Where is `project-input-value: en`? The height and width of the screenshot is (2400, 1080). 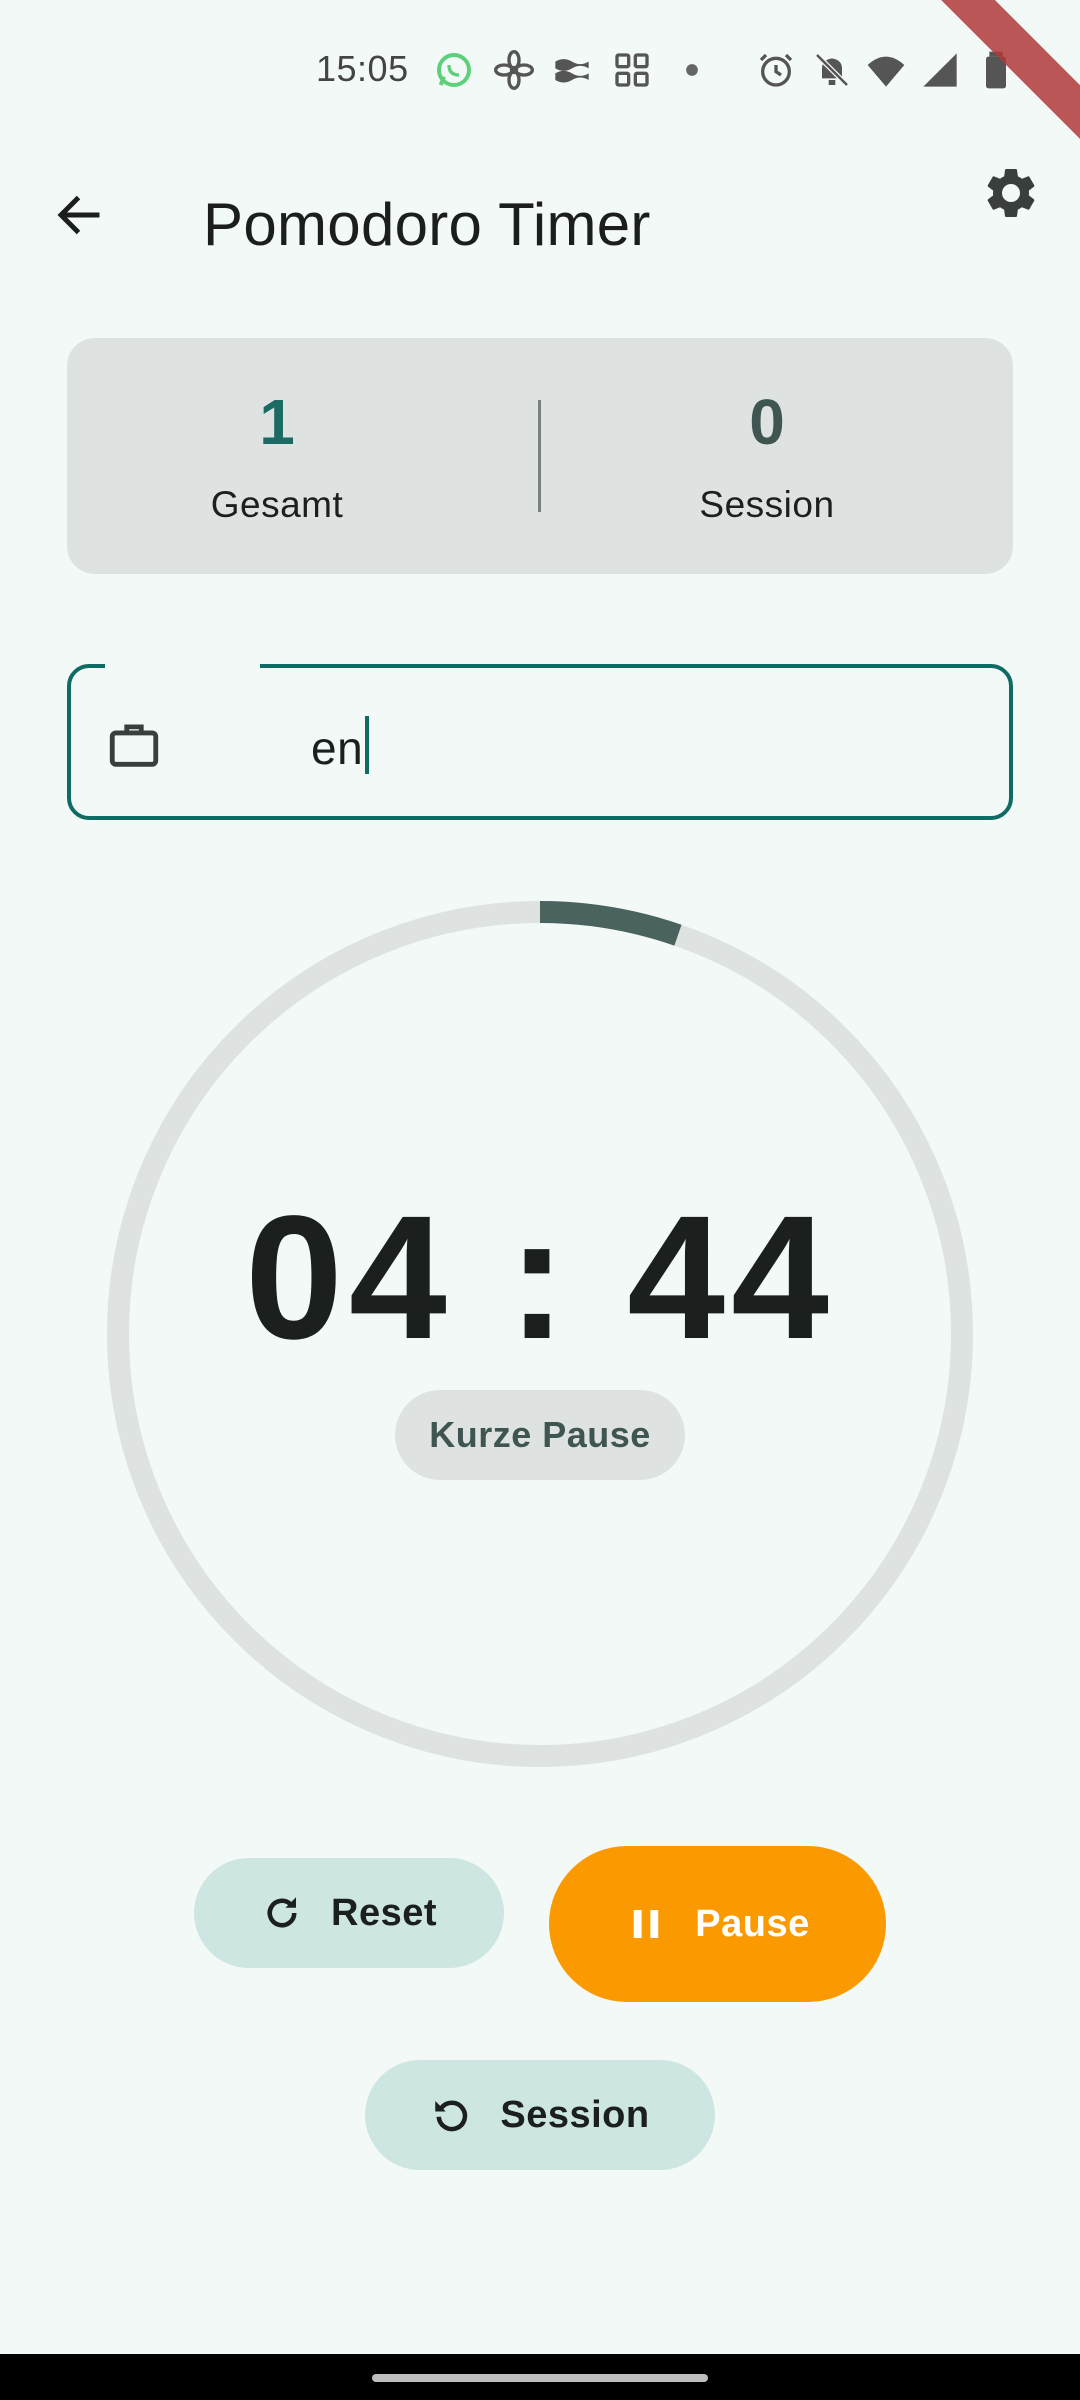 project-input-value: en is located at coordinates (340, 745).